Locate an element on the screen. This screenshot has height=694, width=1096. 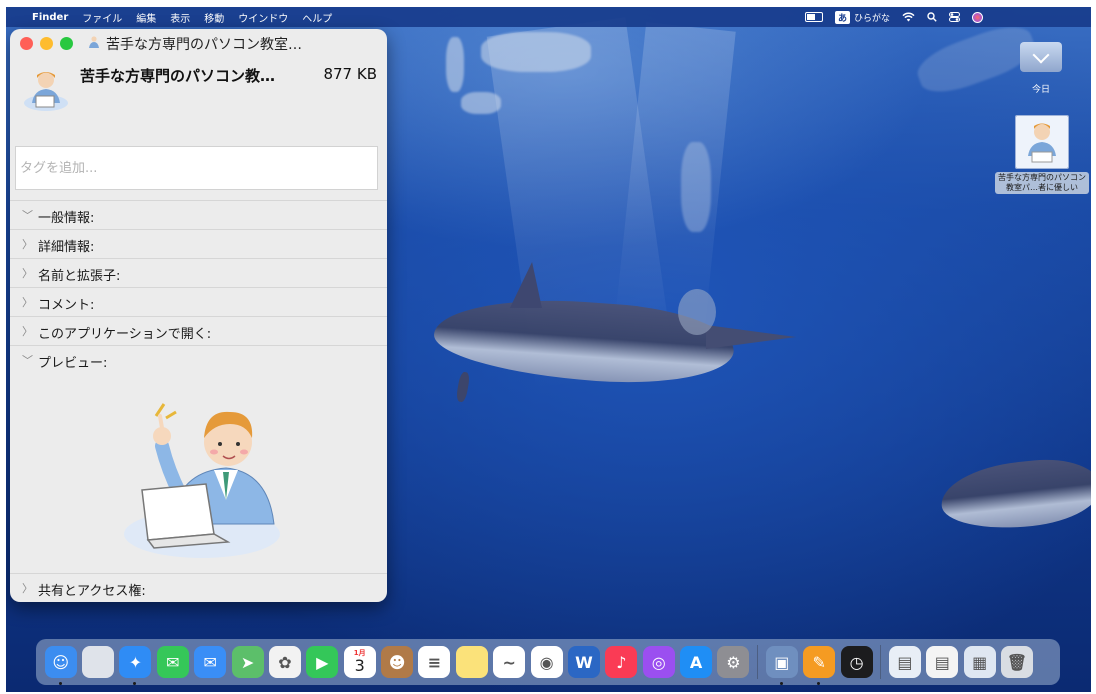
menu-window: ウインドウ is located at coordinates (263, 17).